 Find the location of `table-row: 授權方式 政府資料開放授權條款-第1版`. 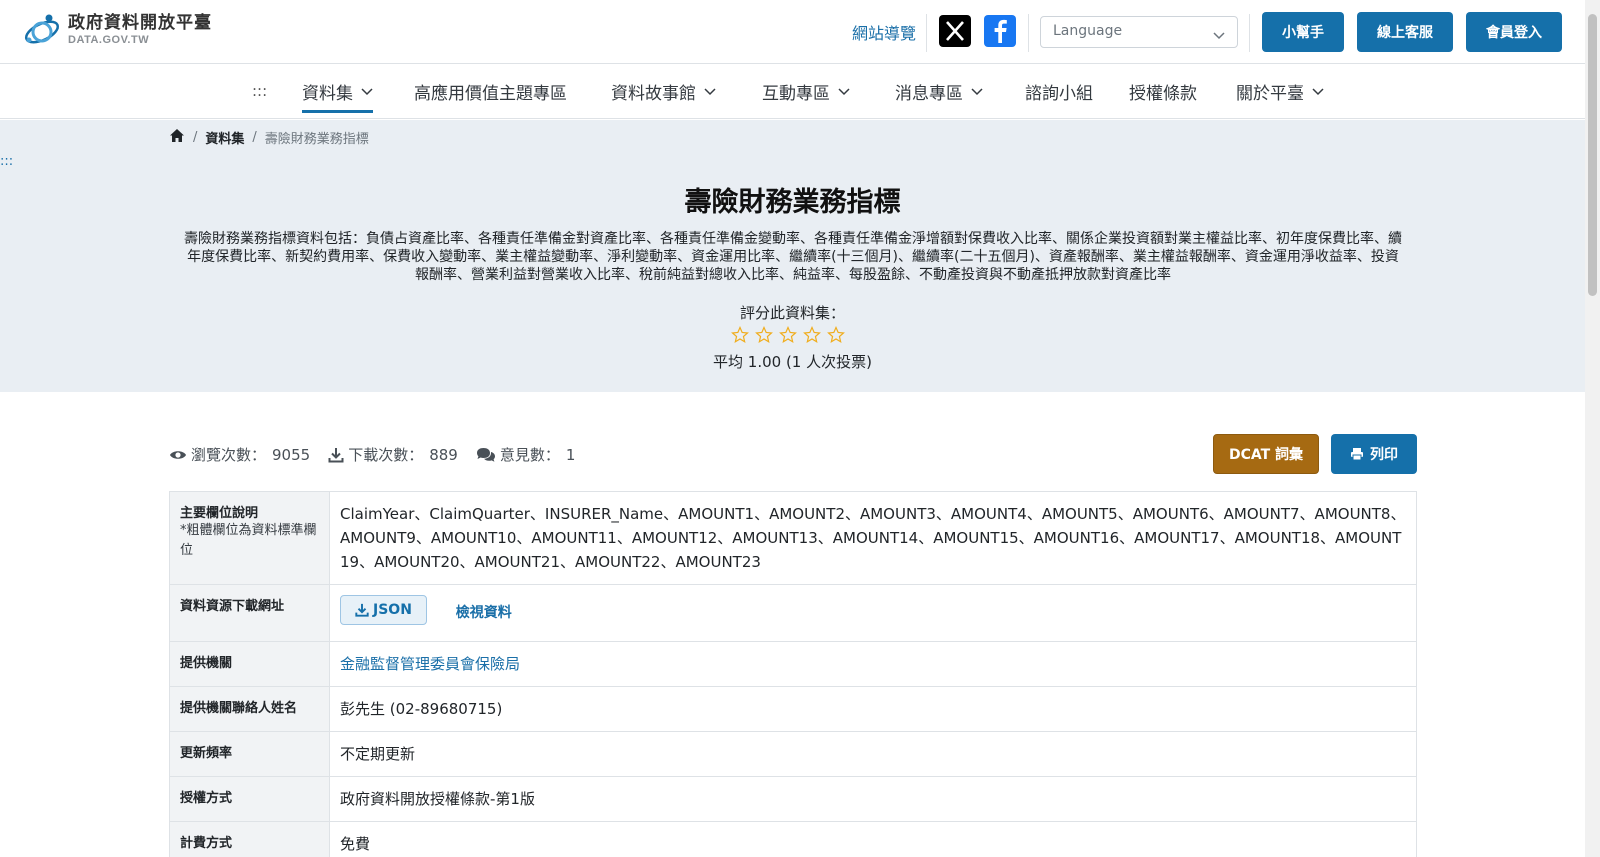

table-row: 授權方式 政府資料開放授權條款-第1版 is located at coordinates (793, 799).